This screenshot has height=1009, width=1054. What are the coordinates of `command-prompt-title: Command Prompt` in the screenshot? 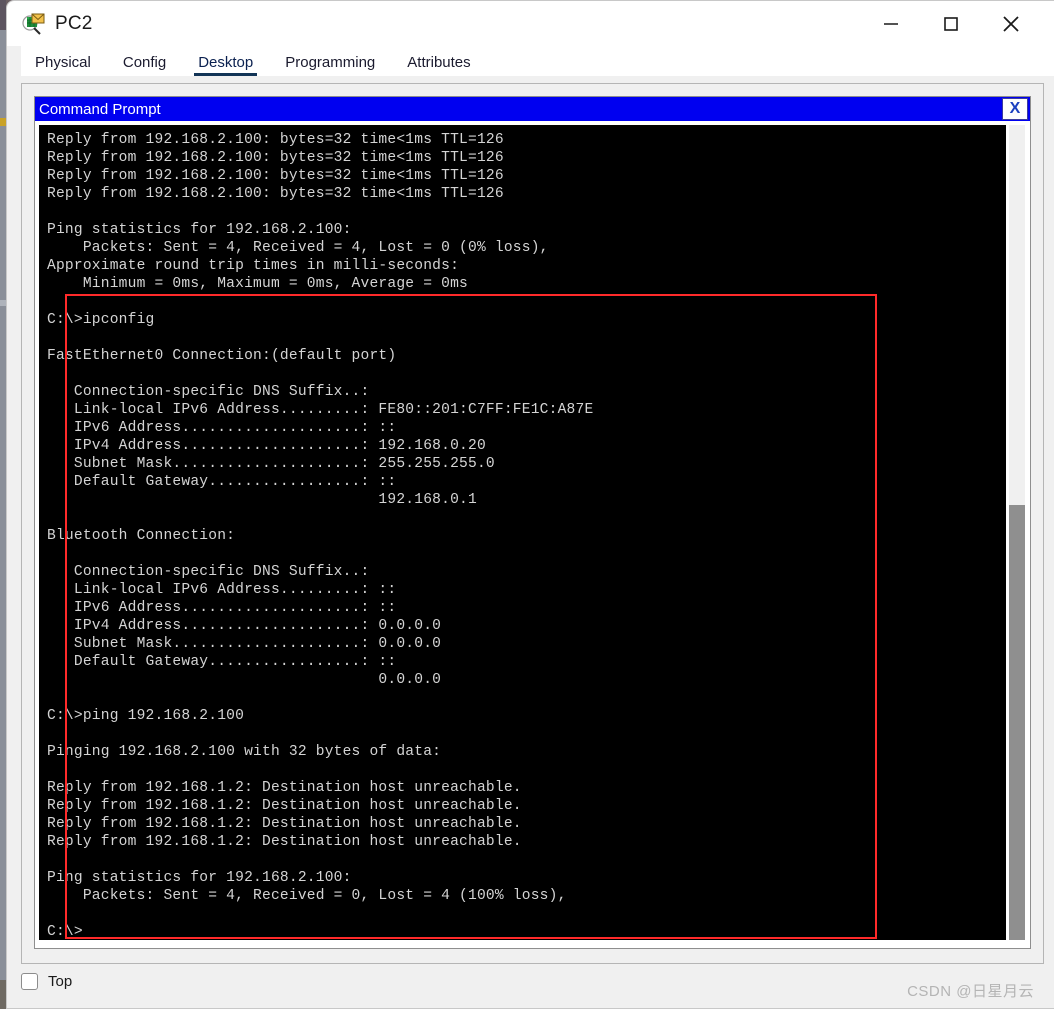 It's located at (100, 109).